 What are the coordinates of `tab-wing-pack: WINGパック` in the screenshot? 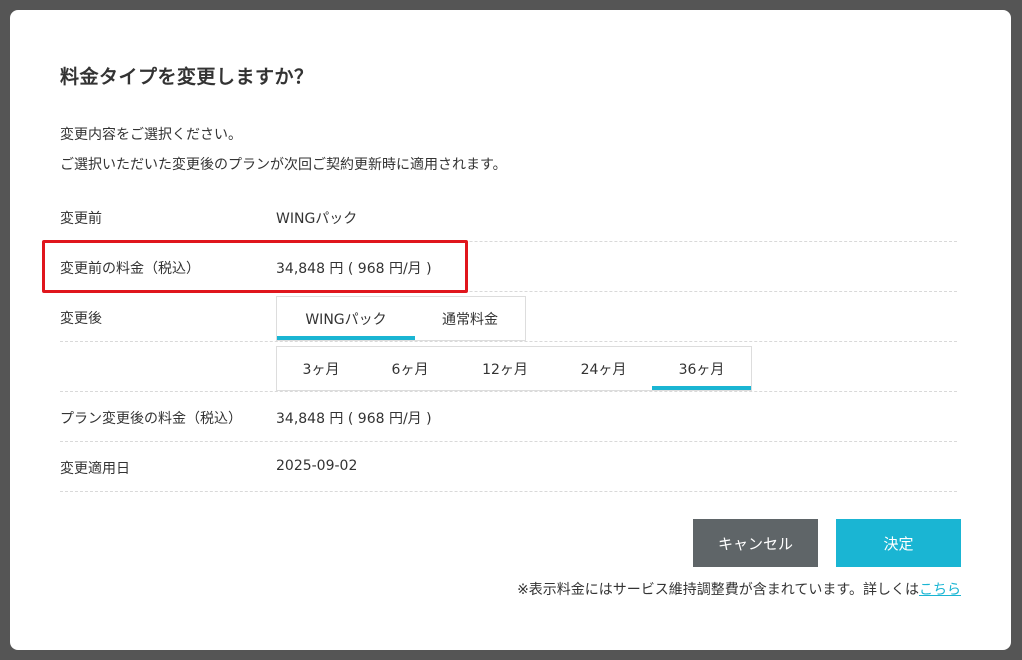 It's located at (346, 318).